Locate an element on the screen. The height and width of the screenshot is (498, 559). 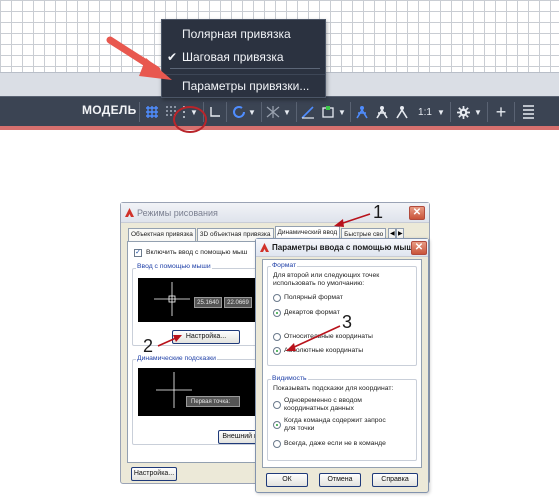
pointer-input-preview: 25.1640 22.0669 is located at coordinates (197, 300).